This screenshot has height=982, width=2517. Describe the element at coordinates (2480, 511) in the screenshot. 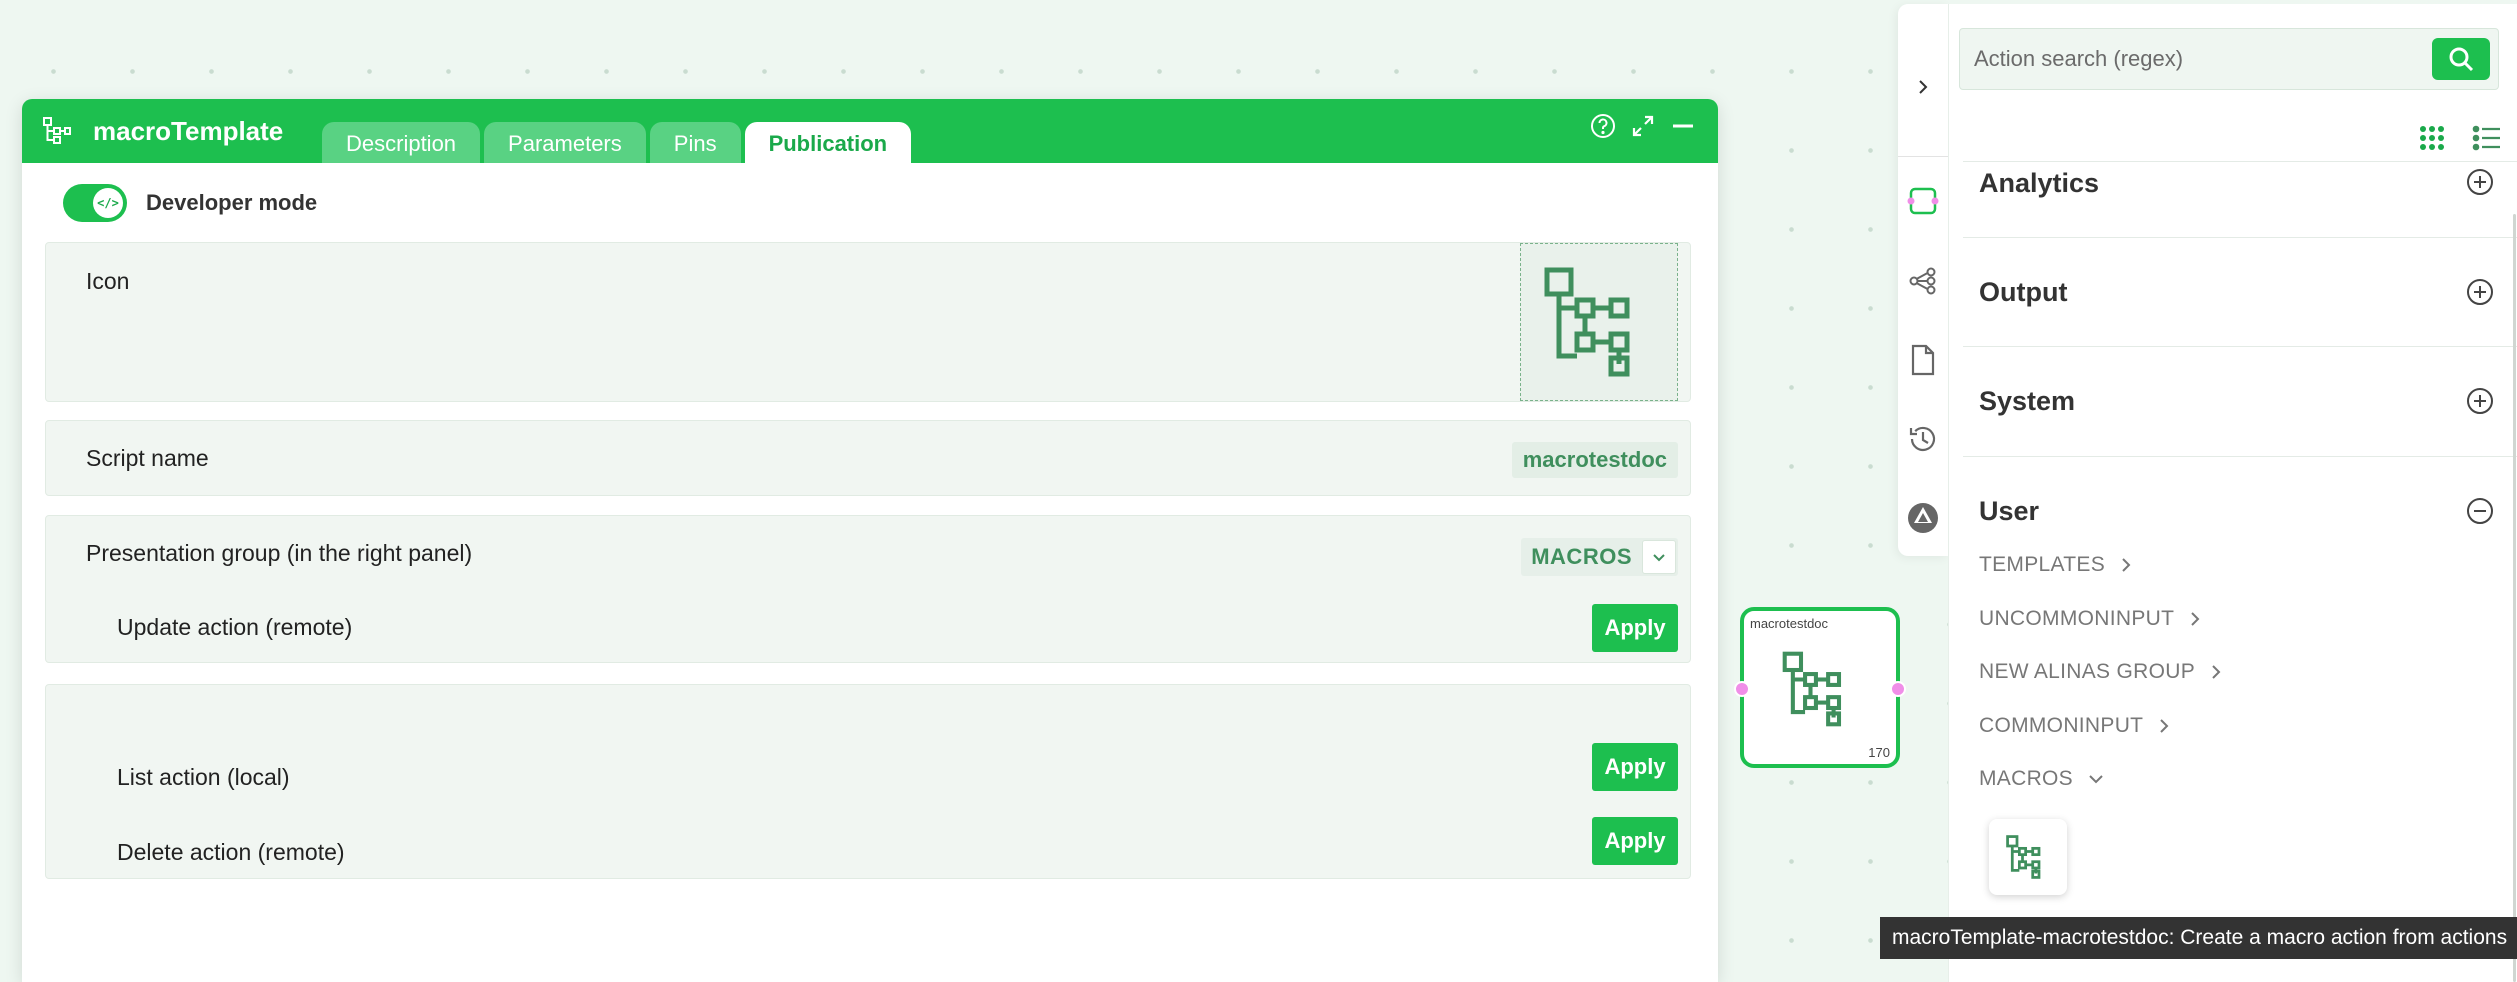

I see `minus-circle-icon` at that location.